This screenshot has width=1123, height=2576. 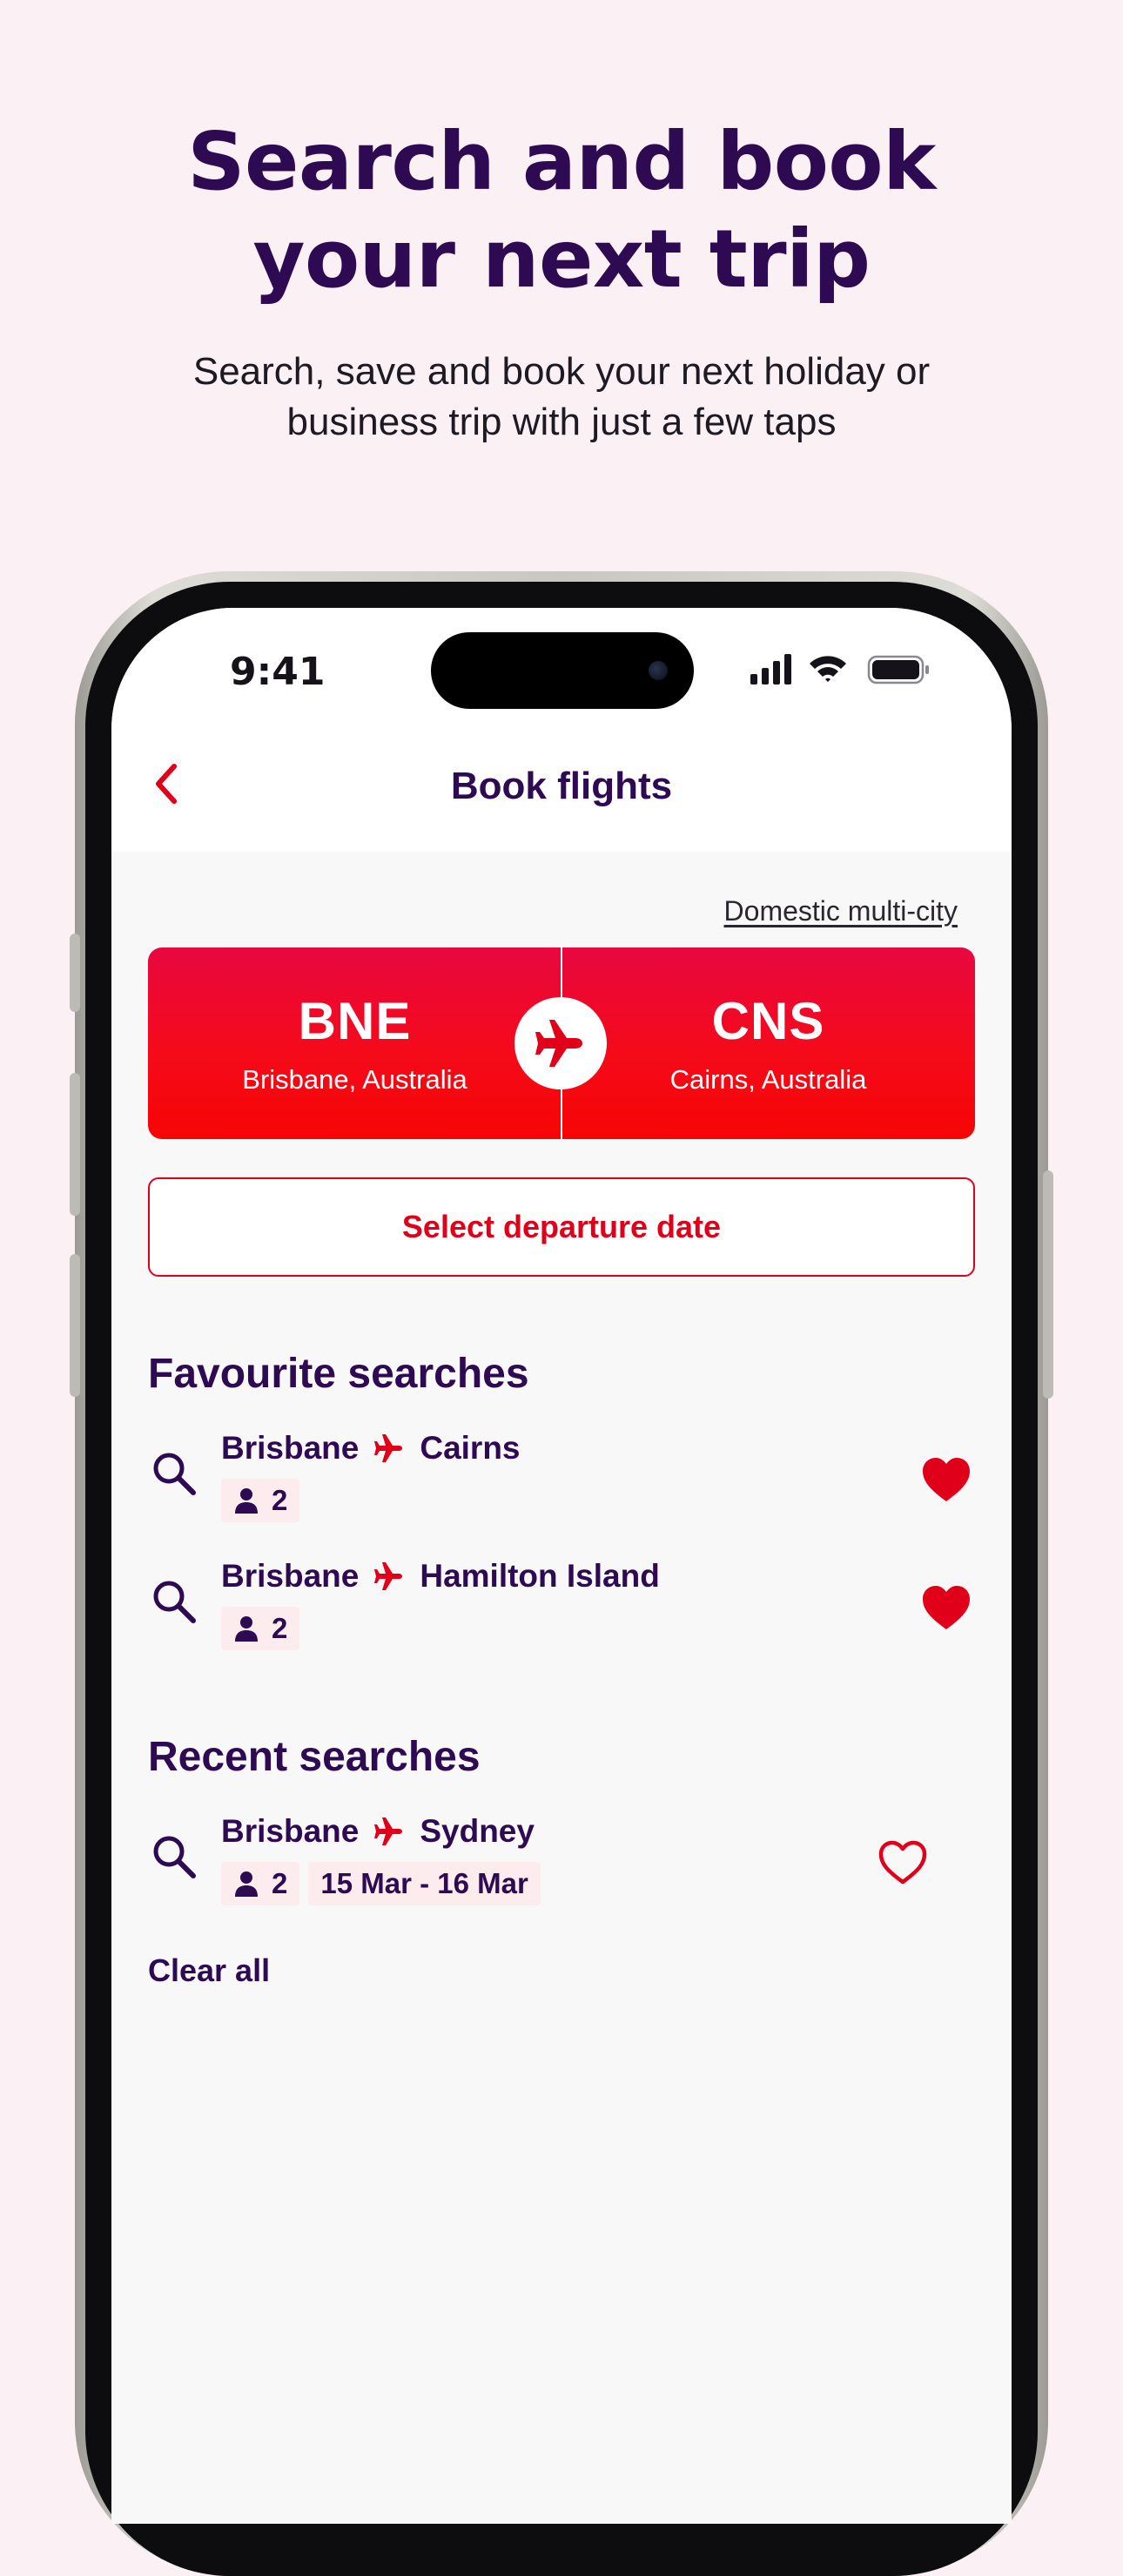 I want to click on cellular-signal-icon, so click(x=770, y=669).